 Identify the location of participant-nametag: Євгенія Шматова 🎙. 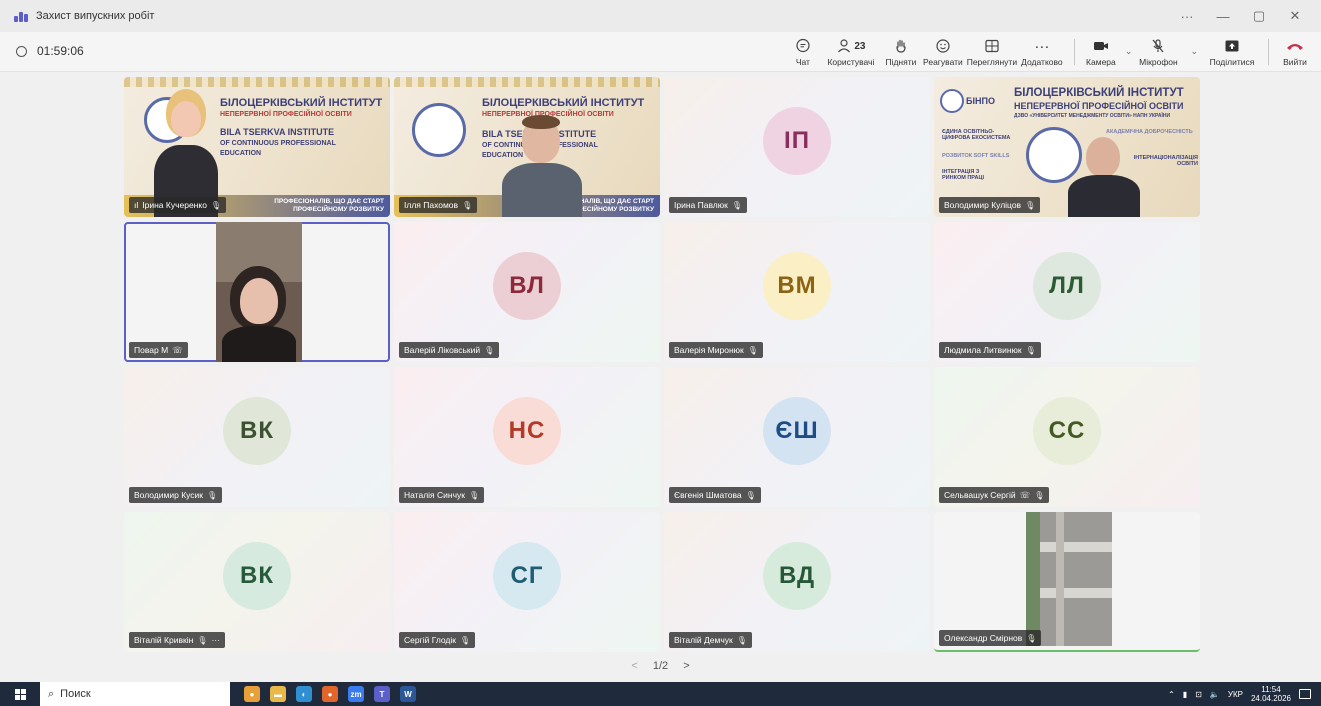
(715, 495).